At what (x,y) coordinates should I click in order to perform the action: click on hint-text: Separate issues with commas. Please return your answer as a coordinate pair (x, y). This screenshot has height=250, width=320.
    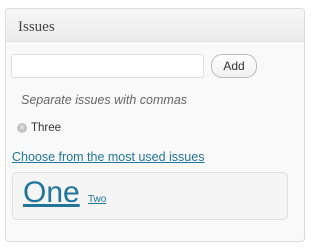
    Looking at the image, I should click on (104, 100).